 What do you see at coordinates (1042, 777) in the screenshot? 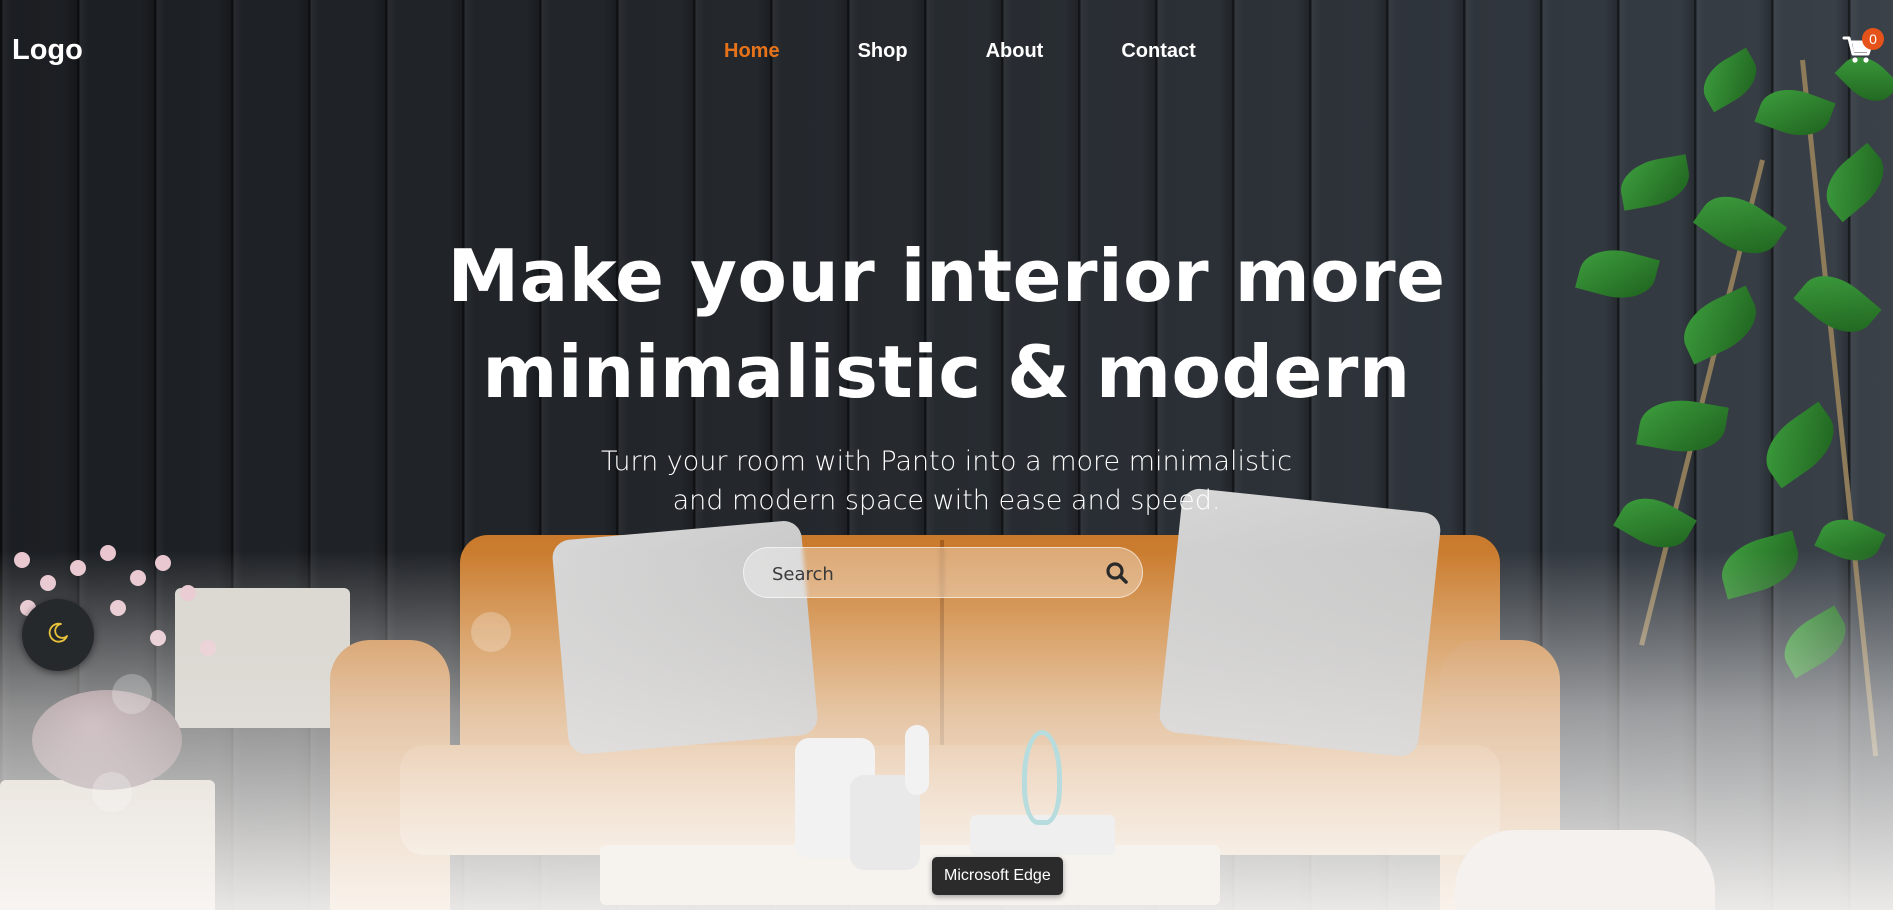
I see `glass-sculpture-image` at bounding box center [1042, 777].